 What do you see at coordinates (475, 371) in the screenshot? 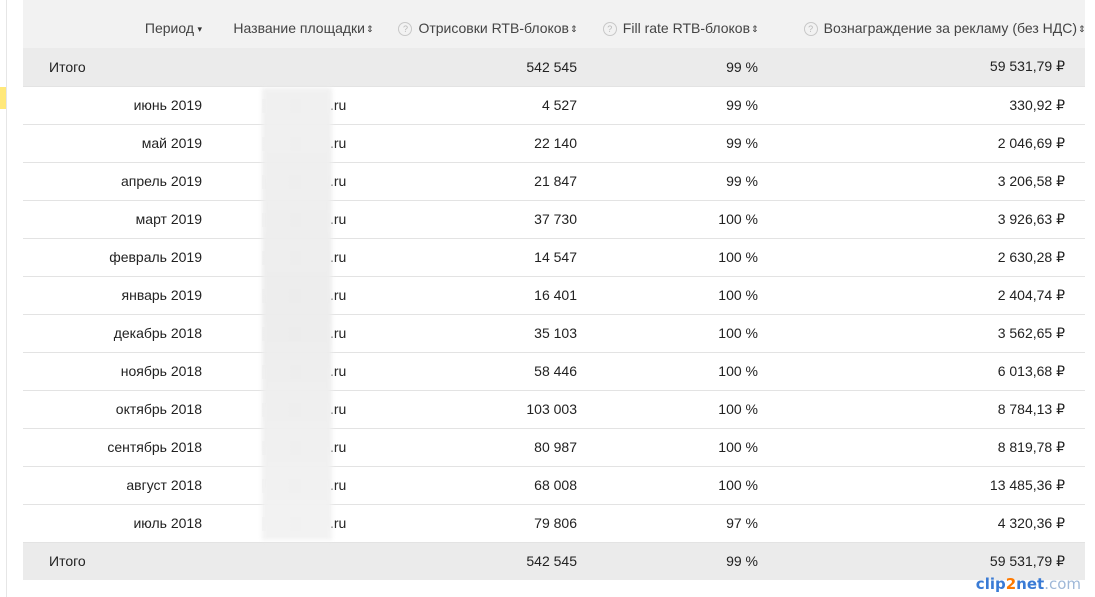
I see `renders-cell: 58 446` at bounding box center [475, 371].